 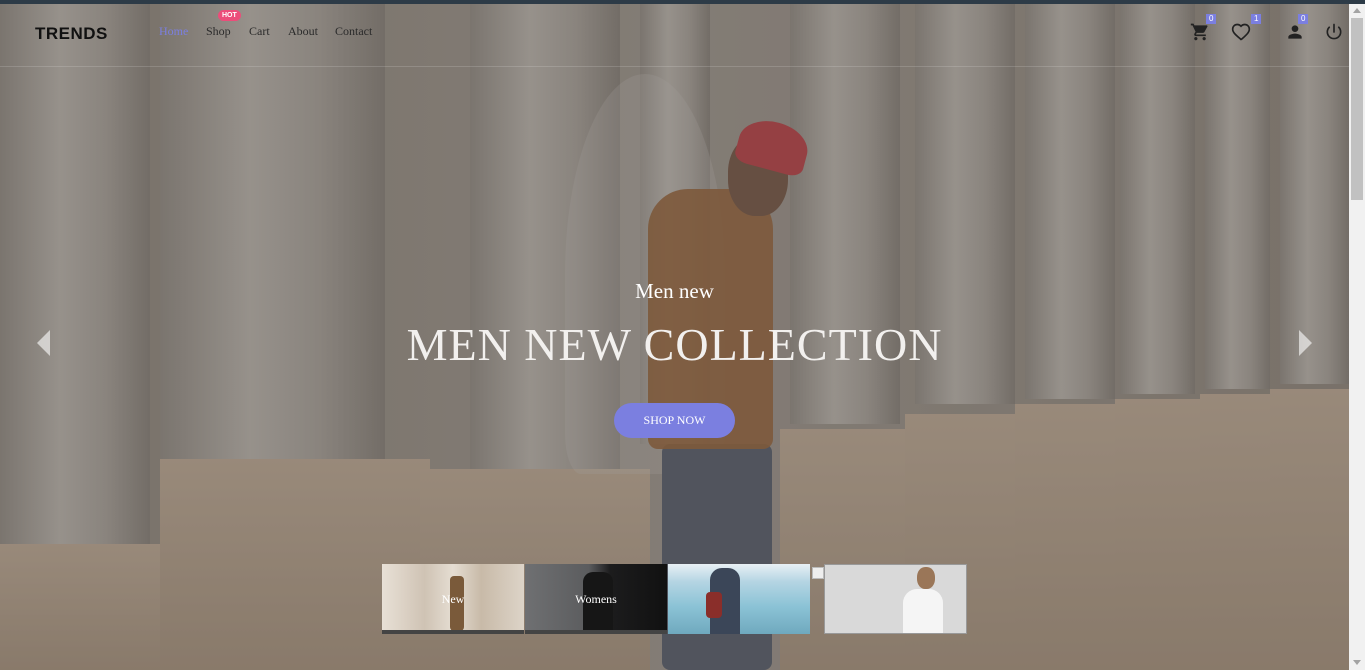 What do you see at coordinates (895, 599) in the screenshot?
I see `thumbnail-shirt` at bounding box center [895, 599].